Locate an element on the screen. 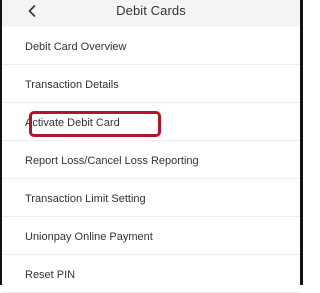 The image size is (320, 293). header-bar: Debit Cards is located at coordinates (151, 13).